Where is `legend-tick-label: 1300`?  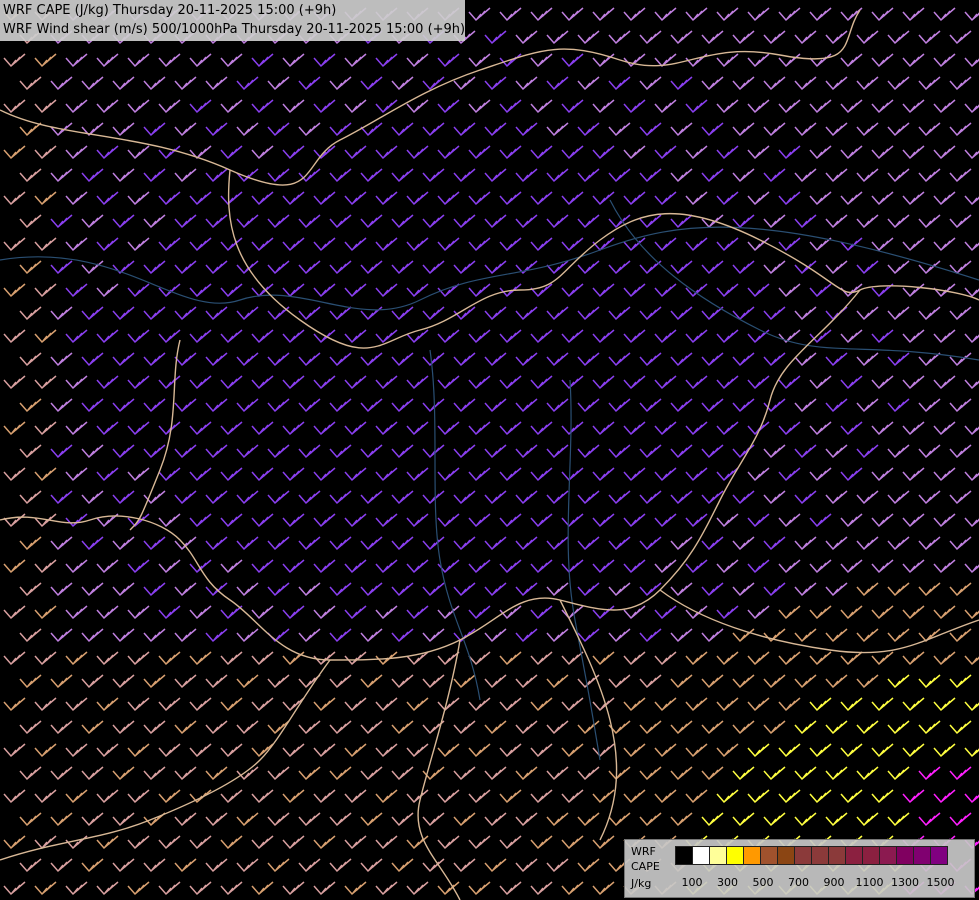 legend-tick-label: 1300 is located at coordinates (905, 882).